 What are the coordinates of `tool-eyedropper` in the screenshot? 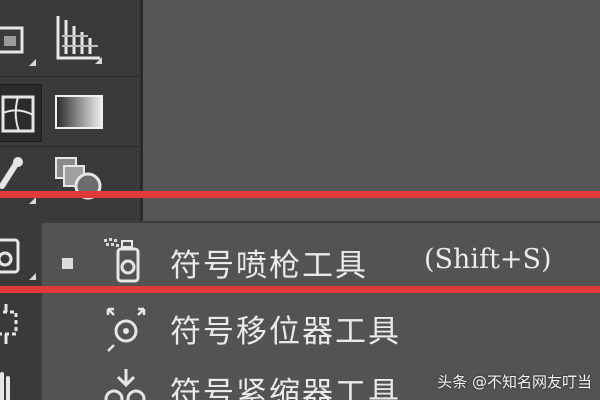 It's located at (20, 179).